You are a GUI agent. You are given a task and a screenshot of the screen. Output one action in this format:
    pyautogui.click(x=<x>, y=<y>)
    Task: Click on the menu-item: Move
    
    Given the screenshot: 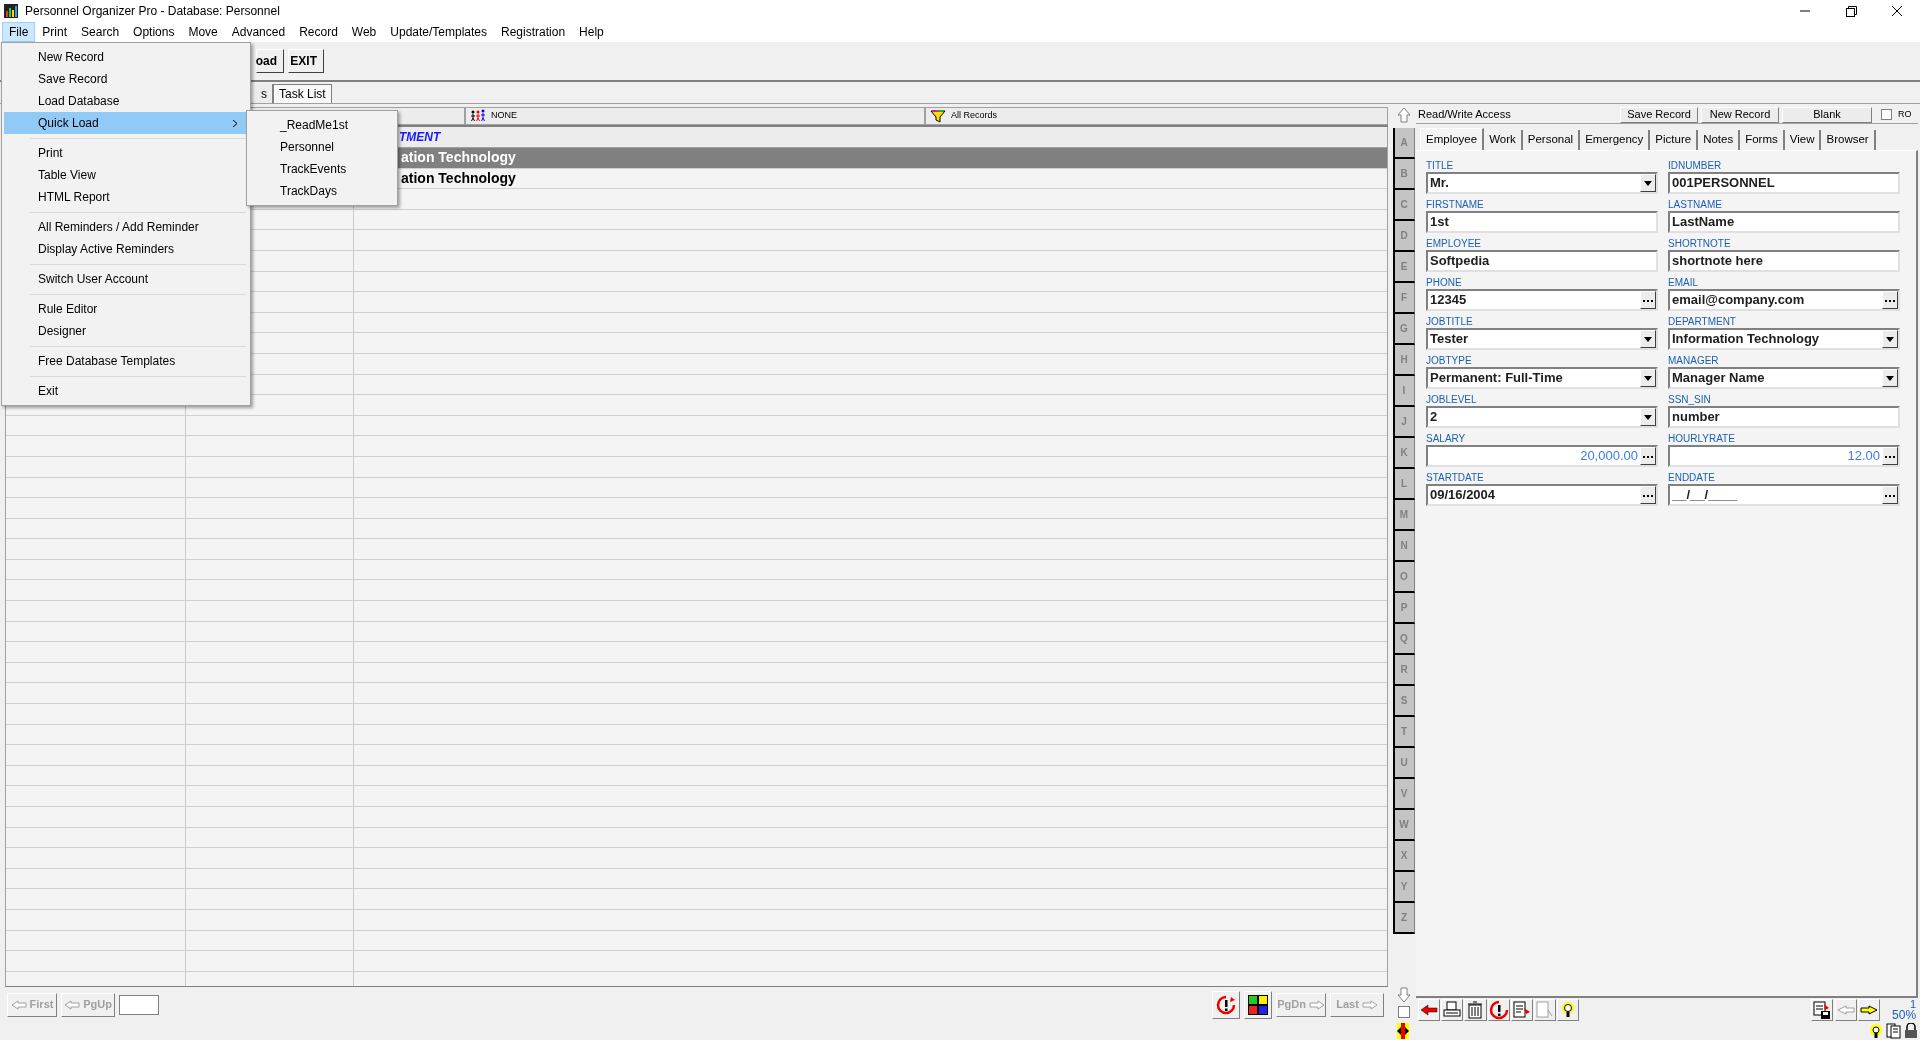 What is the action you would take?
    pyautogui.click(x=203, y=32)
    